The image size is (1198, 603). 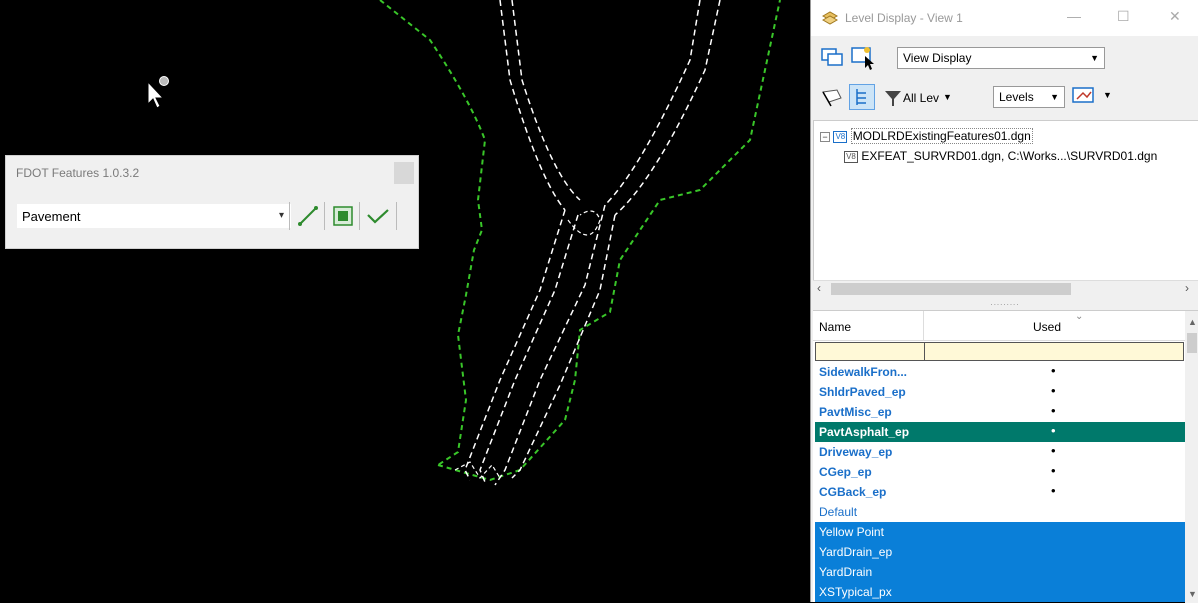 What do you see at coordinates (154, 216) in the screenshot?
I see `feature-select: Pavement ▾` at bounding box center [154, 216].